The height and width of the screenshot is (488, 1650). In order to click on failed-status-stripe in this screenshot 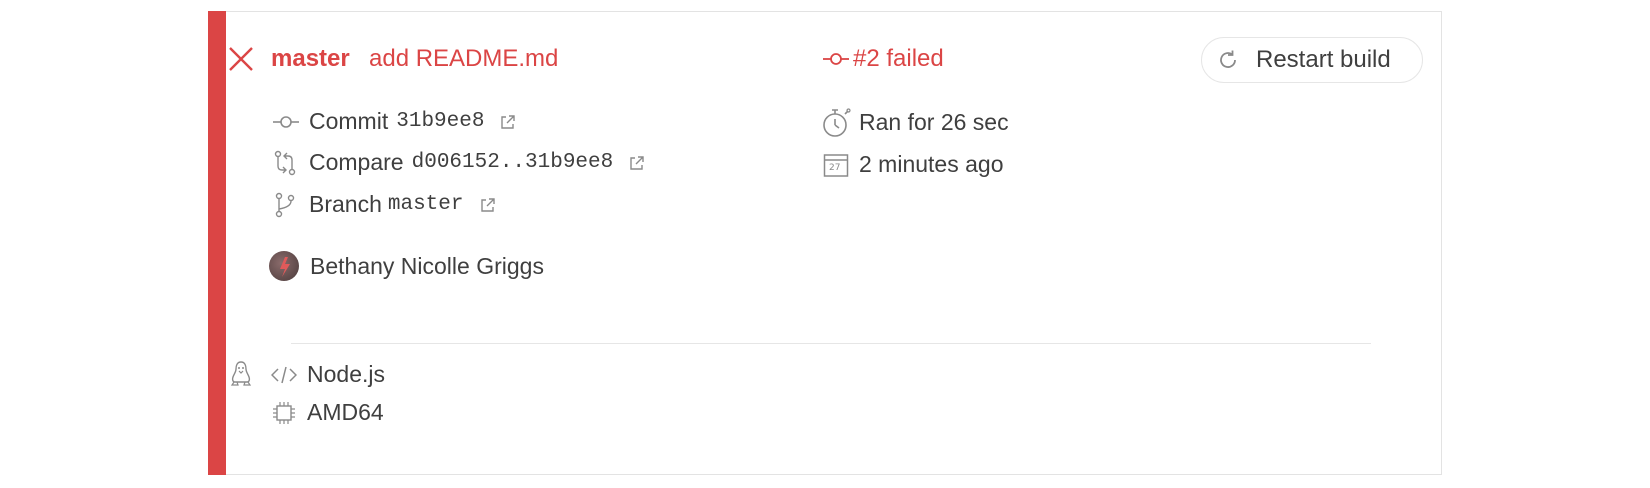, I will do `click(217, 243)`.